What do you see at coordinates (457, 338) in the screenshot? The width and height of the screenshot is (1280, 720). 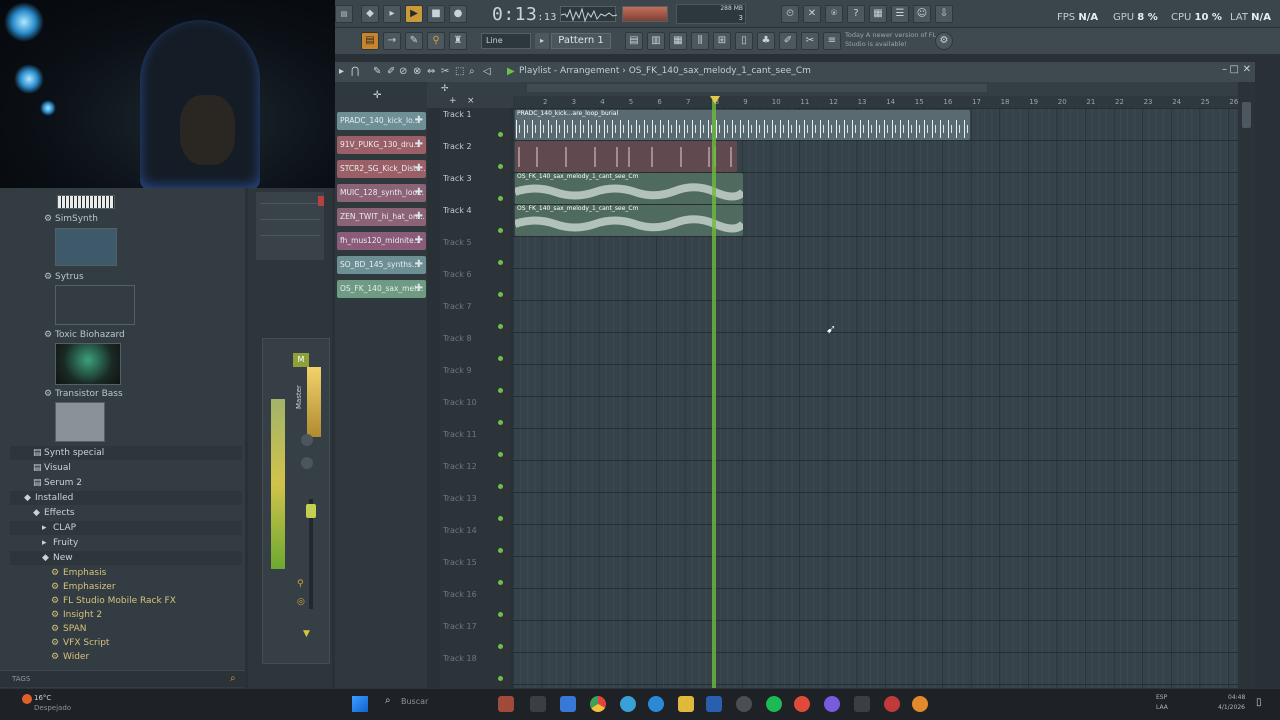 I see `track-name: Track 8` at bounding box center [457, 338].